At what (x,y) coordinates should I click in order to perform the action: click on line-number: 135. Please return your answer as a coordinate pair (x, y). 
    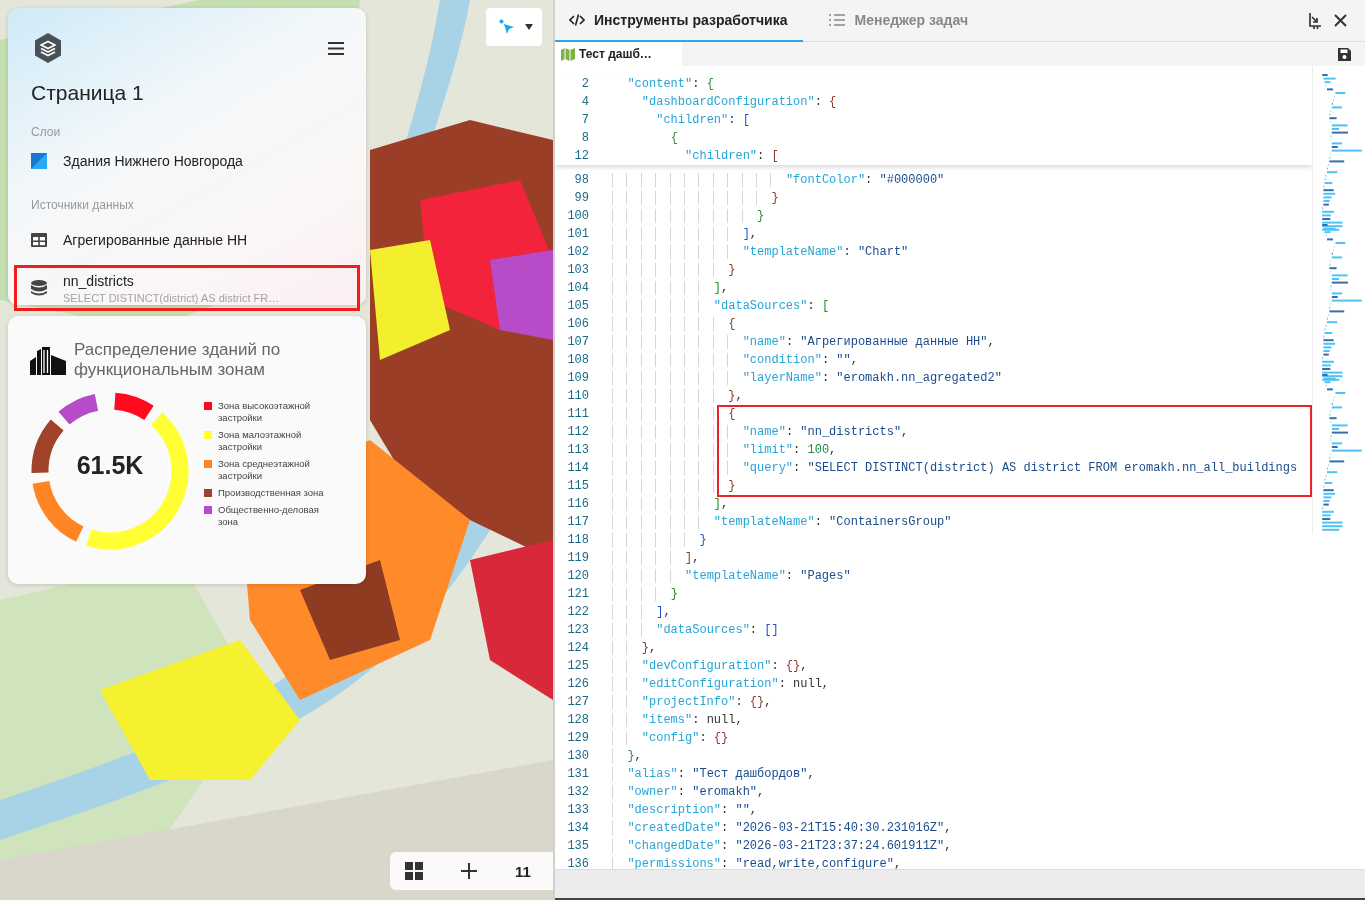
    Looking at the image, I should click on (577, 846).